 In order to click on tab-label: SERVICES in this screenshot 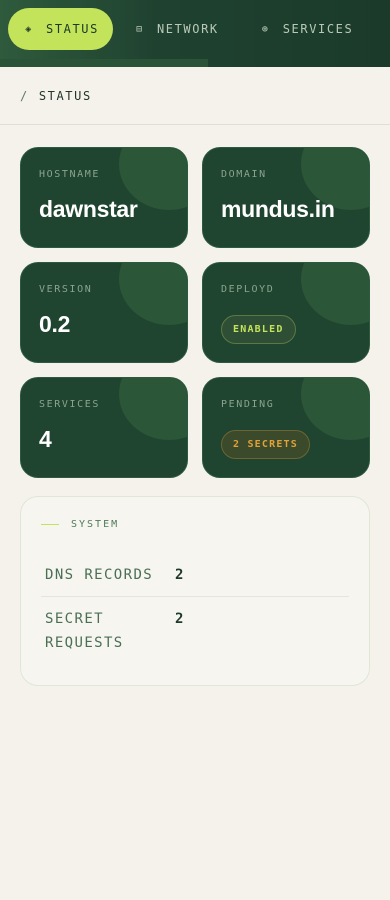, I will do `click(318, 29)`.